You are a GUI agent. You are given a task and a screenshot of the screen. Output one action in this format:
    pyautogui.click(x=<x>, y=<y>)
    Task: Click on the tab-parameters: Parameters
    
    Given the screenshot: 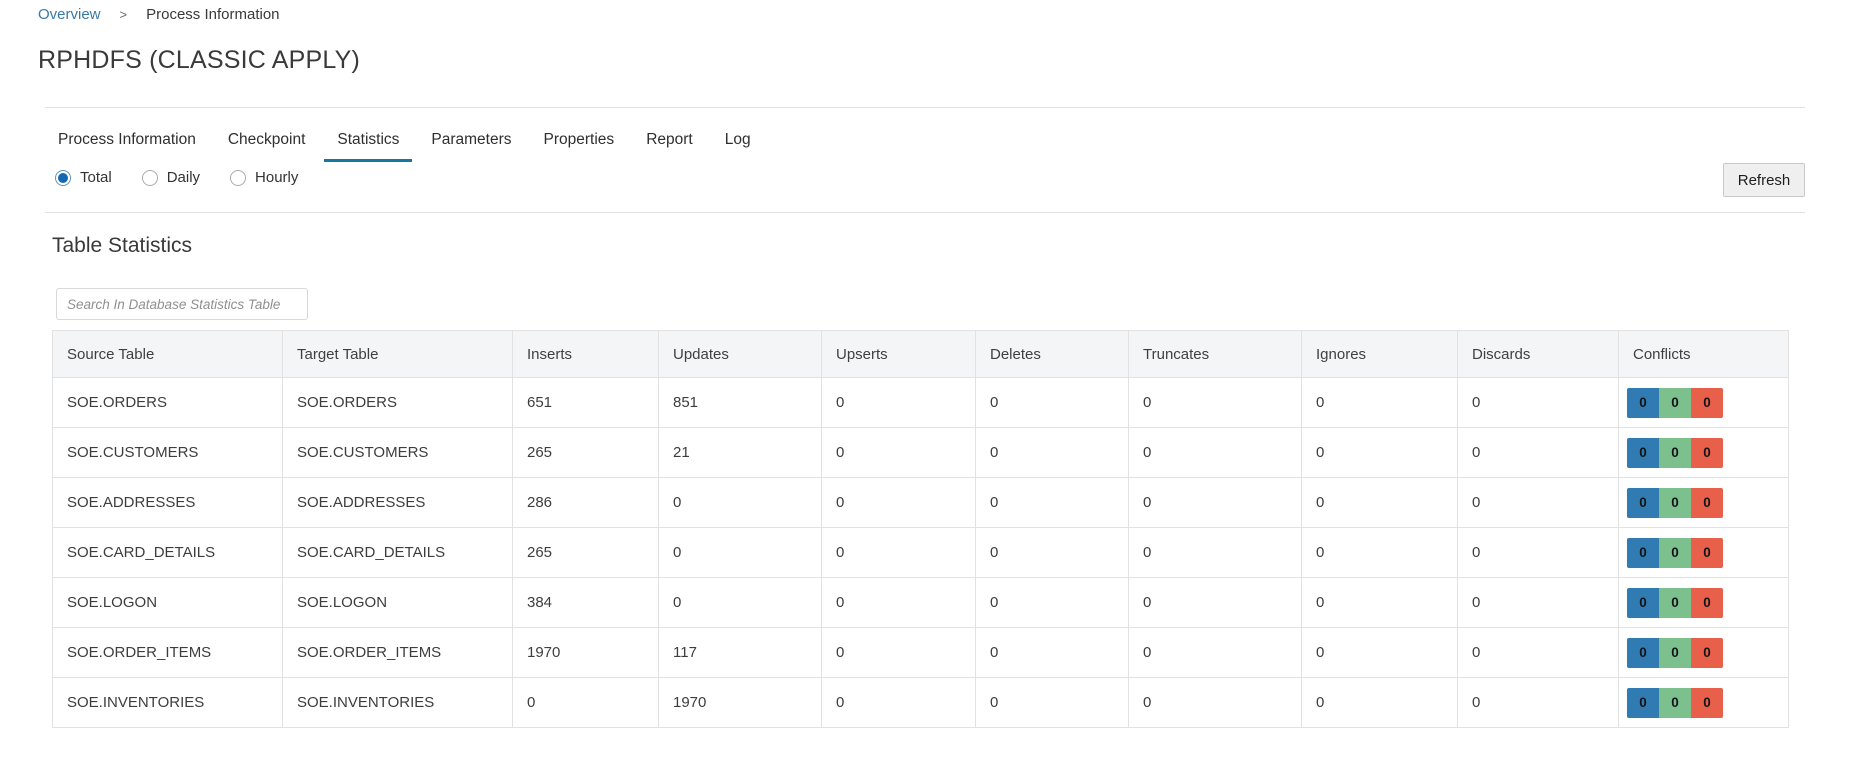 What is the action you would take?
    pyautogui.click(x=471, y=146)
    